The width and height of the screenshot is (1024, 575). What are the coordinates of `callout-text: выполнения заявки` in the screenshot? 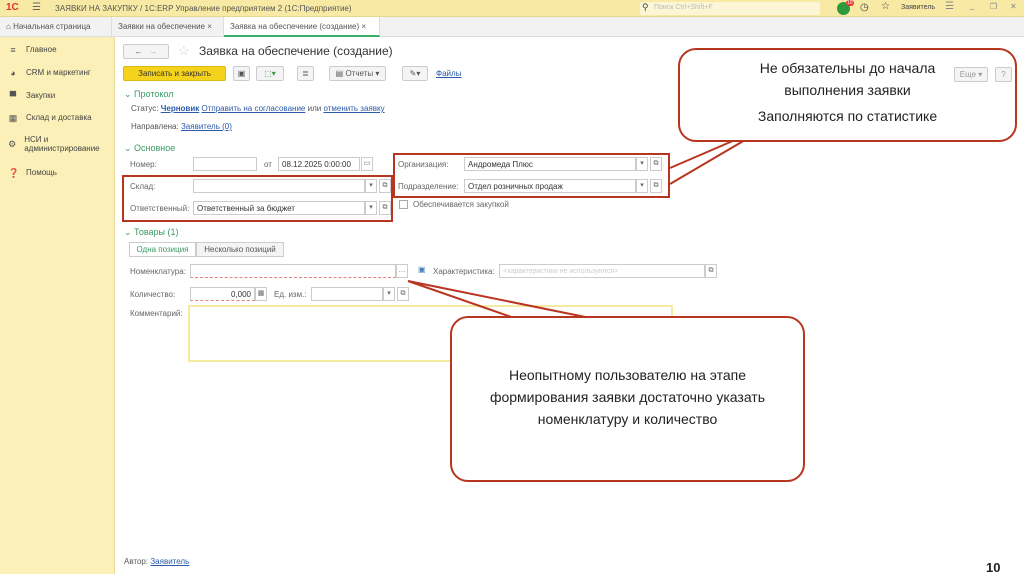 It's located at (847, 90).